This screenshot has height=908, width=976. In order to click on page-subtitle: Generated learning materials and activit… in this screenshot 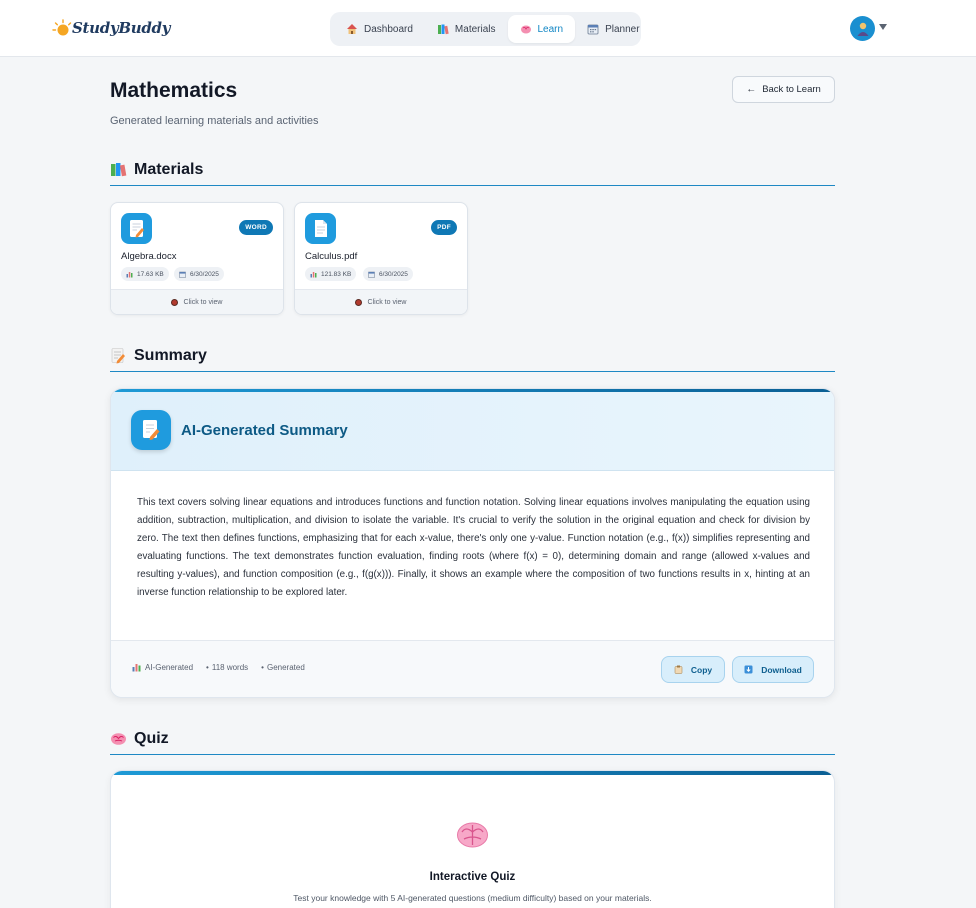, I will do `click(214, 121)`.